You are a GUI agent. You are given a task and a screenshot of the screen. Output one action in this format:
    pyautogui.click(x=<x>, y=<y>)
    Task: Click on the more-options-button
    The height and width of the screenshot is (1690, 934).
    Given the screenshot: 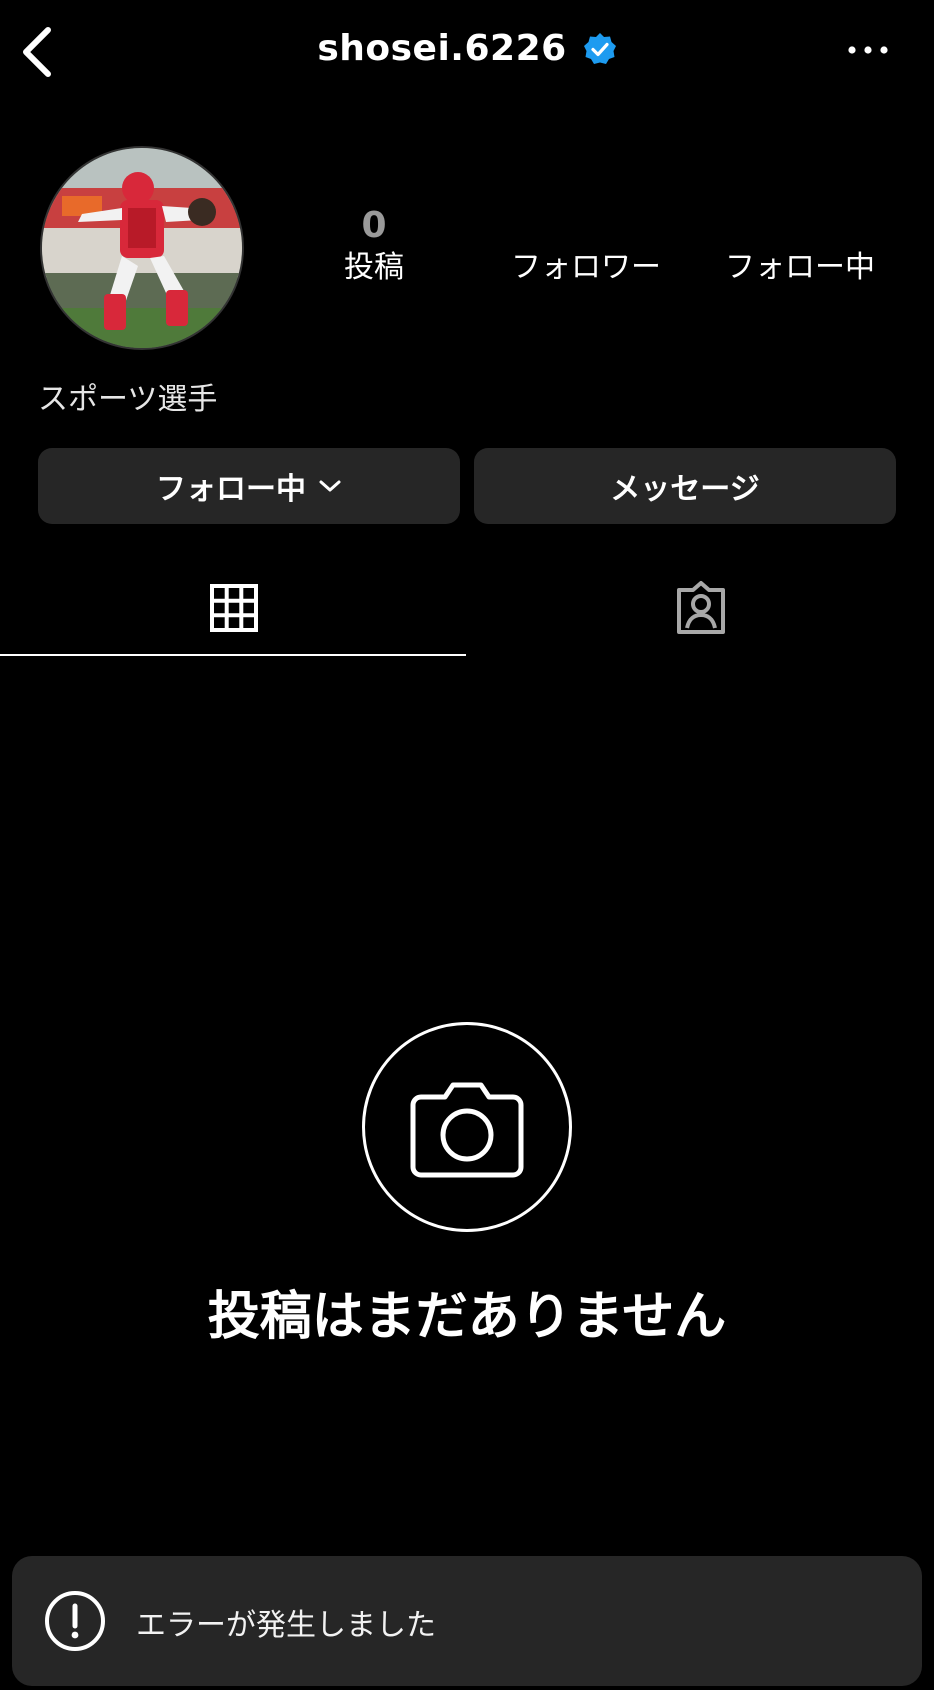 What is the action you would take?
    pyautogui.click(x=868, y=50)
    